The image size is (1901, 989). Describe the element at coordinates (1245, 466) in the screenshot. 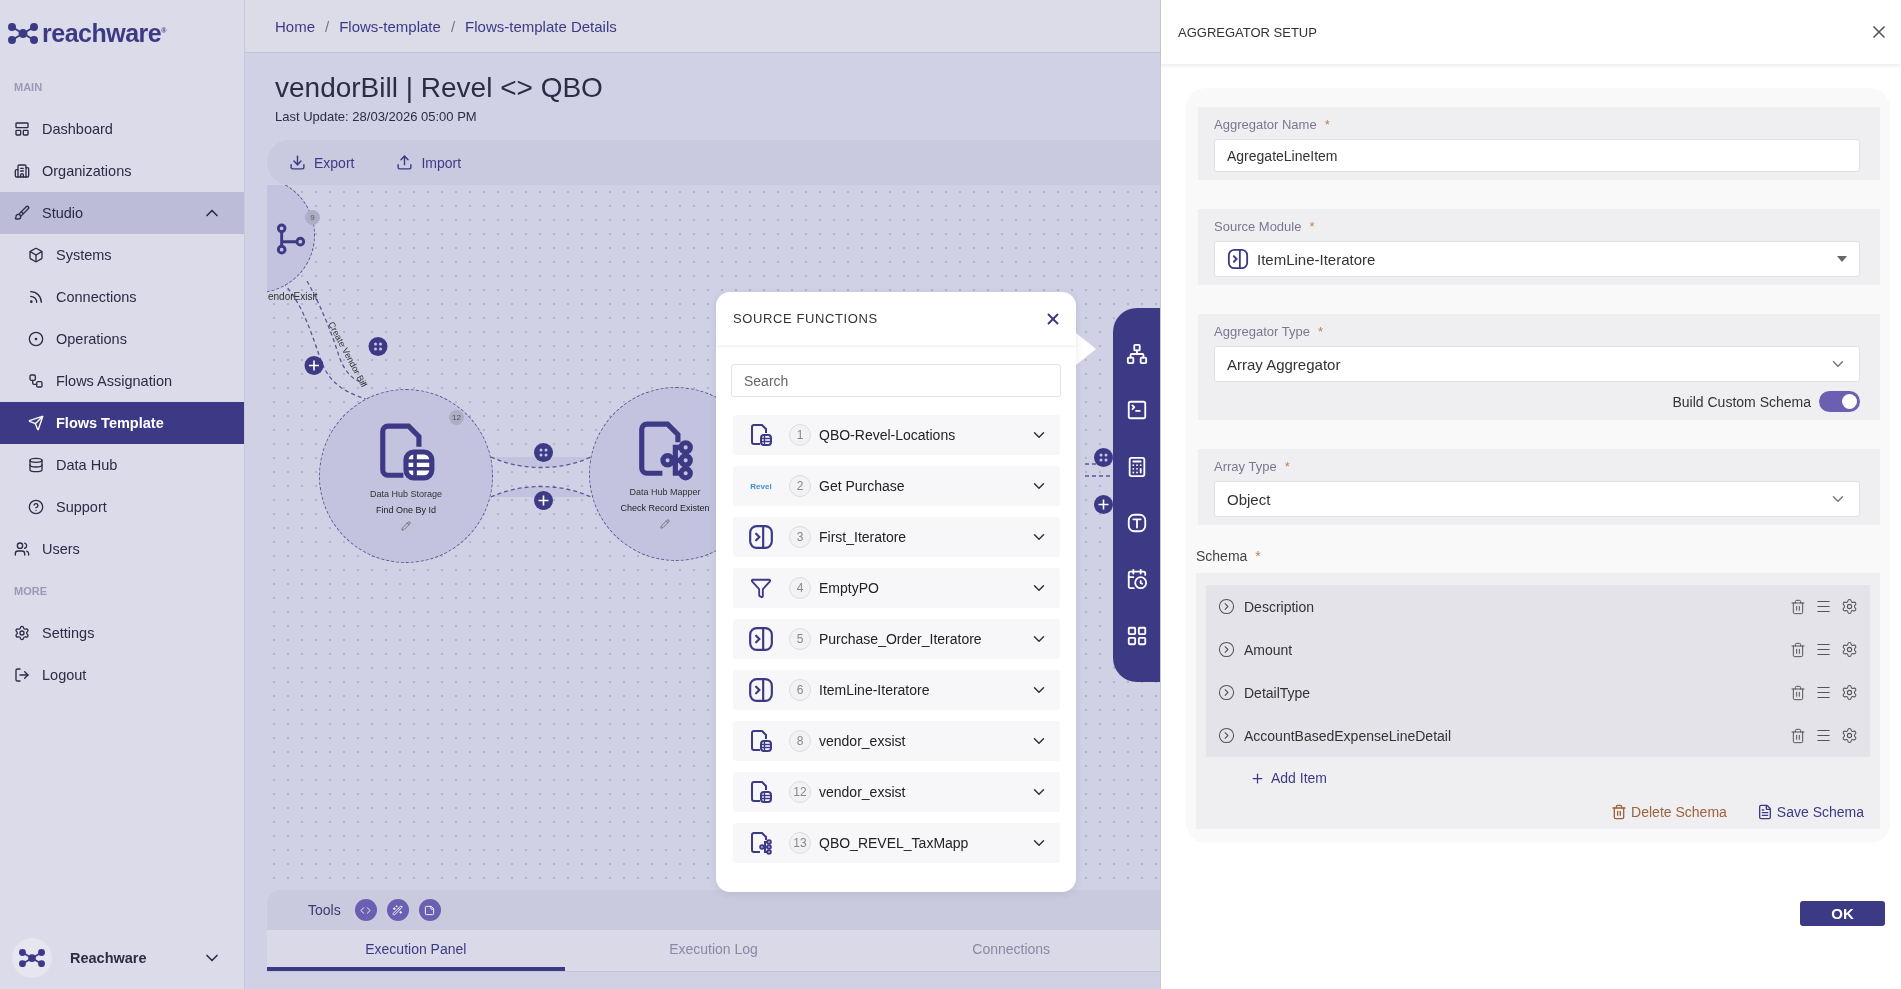

I see `field-label: Array Type` at that location.